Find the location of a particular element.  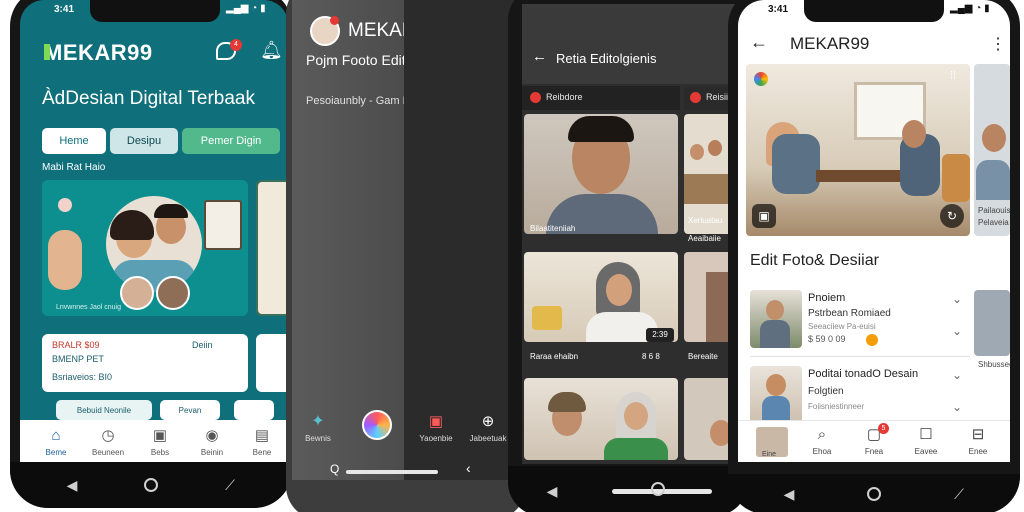

item1-badge-icon is located at coordinates (872, 340).